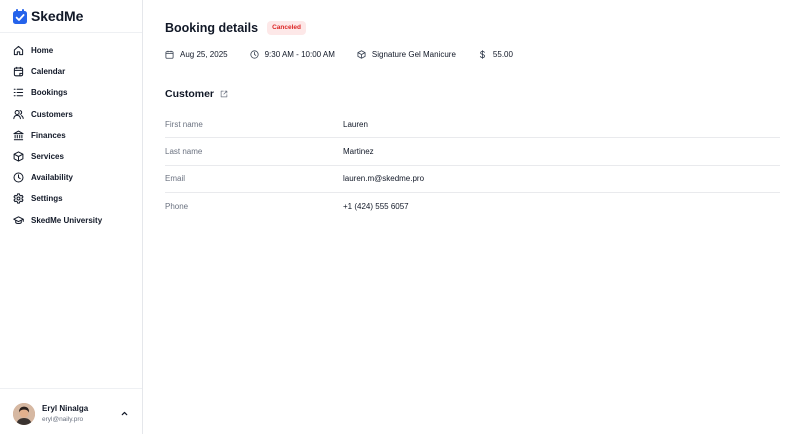 This screenshot has width=800, height=434. What do you see at coordinates (212, 28) in the screenshot?
I see `page-title: Booking details` at bounding box center [212, 28].